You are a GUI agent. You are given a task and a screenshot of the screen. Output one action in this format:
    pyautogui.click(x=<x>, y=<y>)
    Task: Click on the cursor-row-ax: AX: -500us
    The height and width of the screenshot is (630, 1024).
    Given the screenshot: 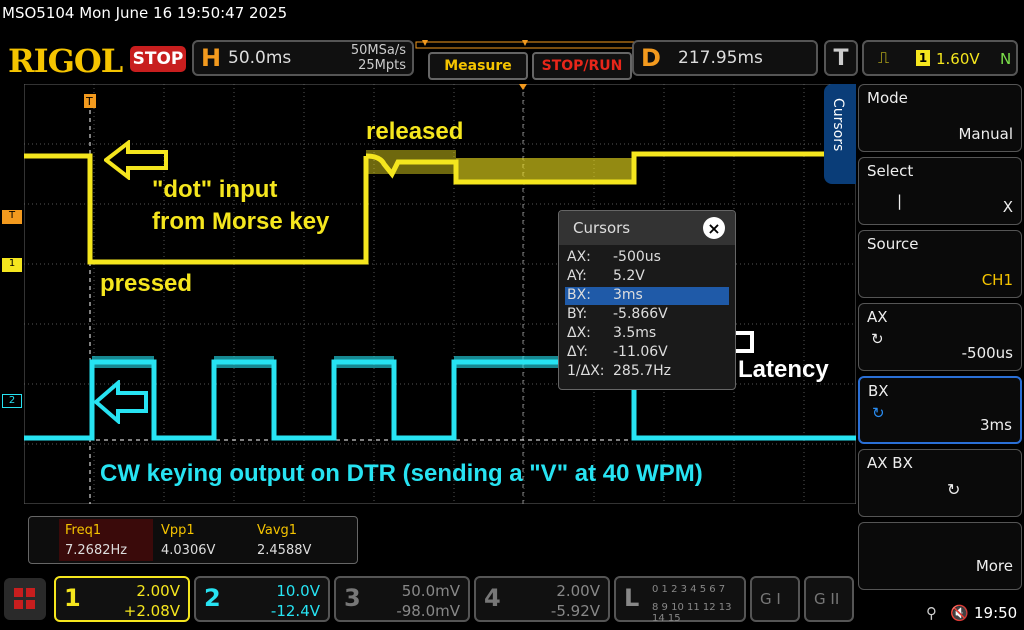 What is the action you would take?
    pyautogui.click(x=614, y=257)
    